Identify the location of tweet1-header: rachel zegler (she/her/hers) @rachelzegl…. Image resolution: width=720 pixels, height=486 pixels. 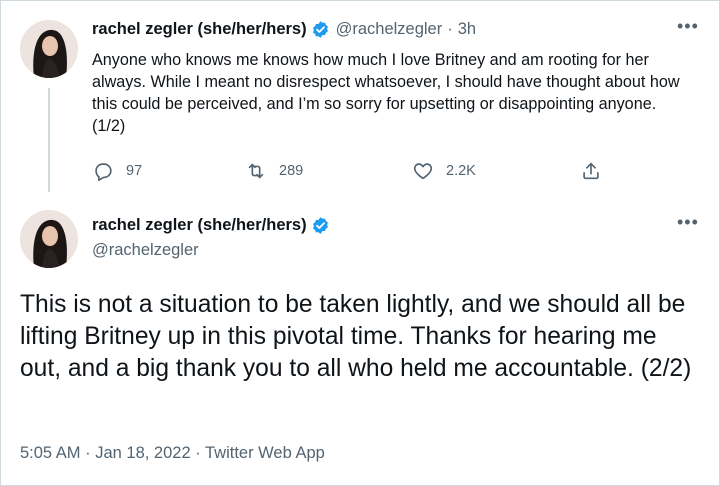
(284, 29).